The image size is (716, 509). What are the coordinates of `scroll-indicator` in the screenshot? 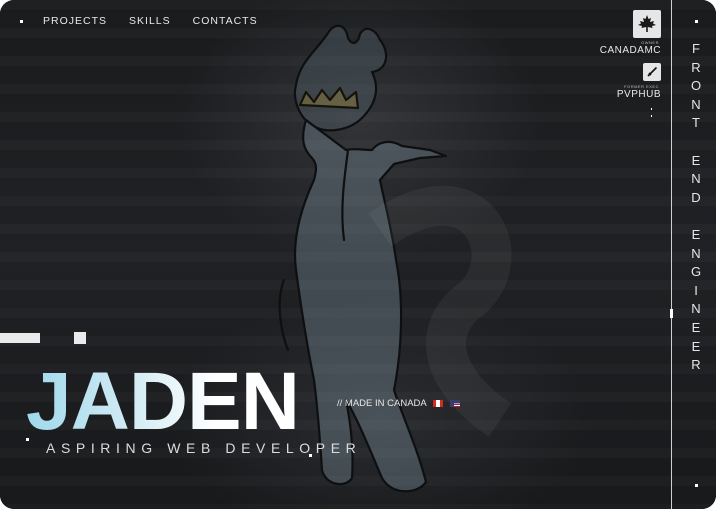 It's located at (671, 313).